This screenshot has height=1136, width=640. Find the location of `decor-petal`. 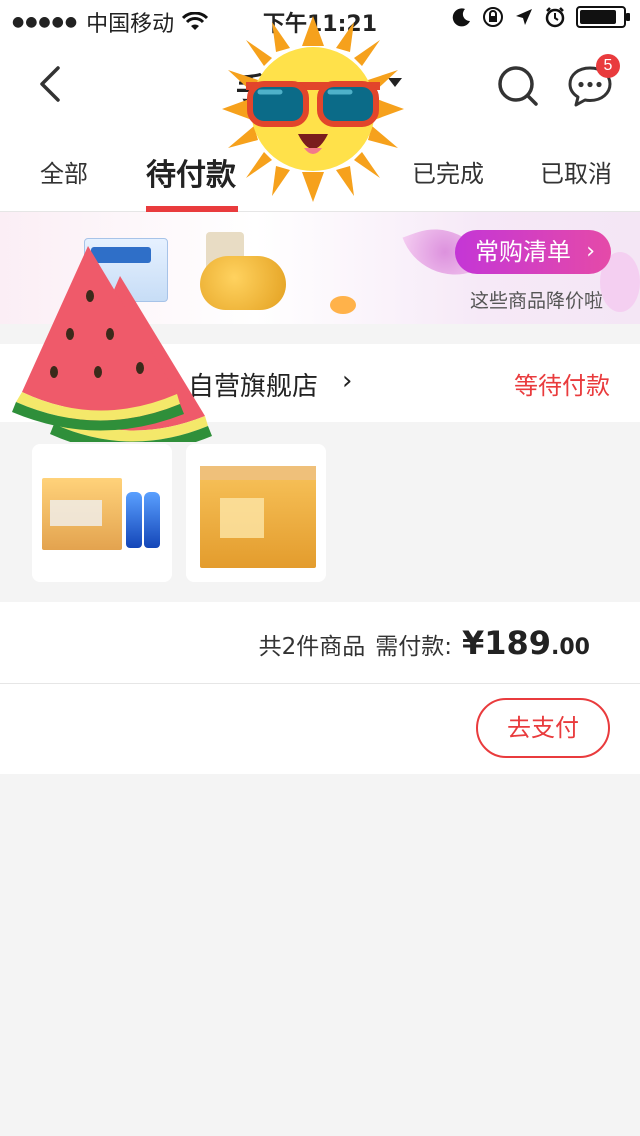

decor-petal is located at coordinates (343, 305).